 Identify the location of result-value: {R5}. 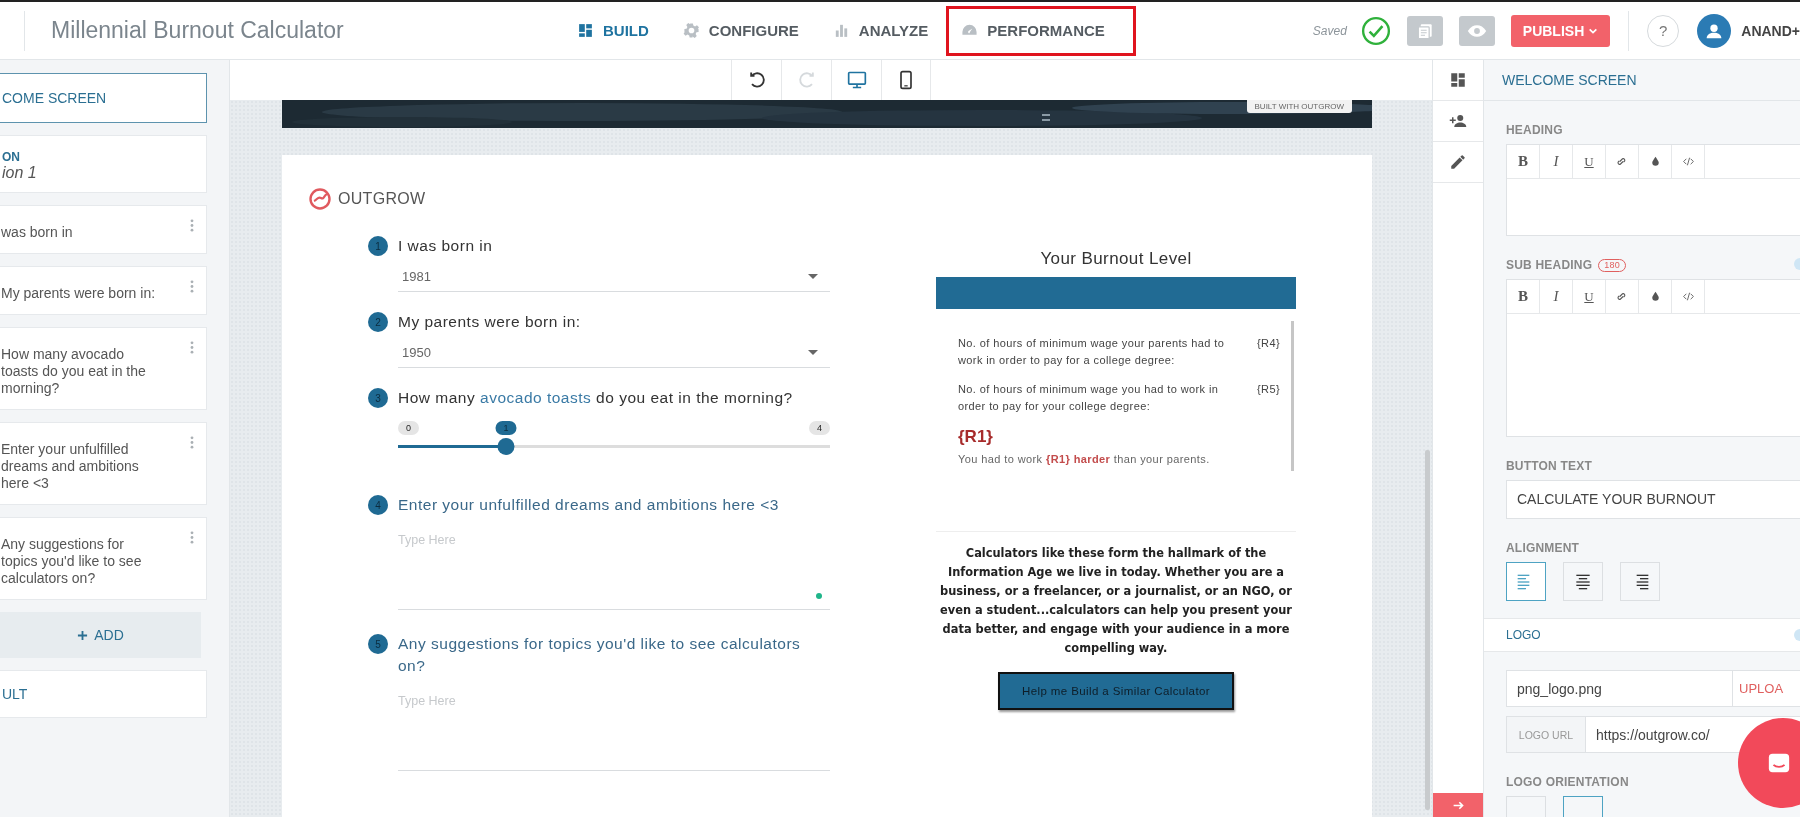
(1268, 389).